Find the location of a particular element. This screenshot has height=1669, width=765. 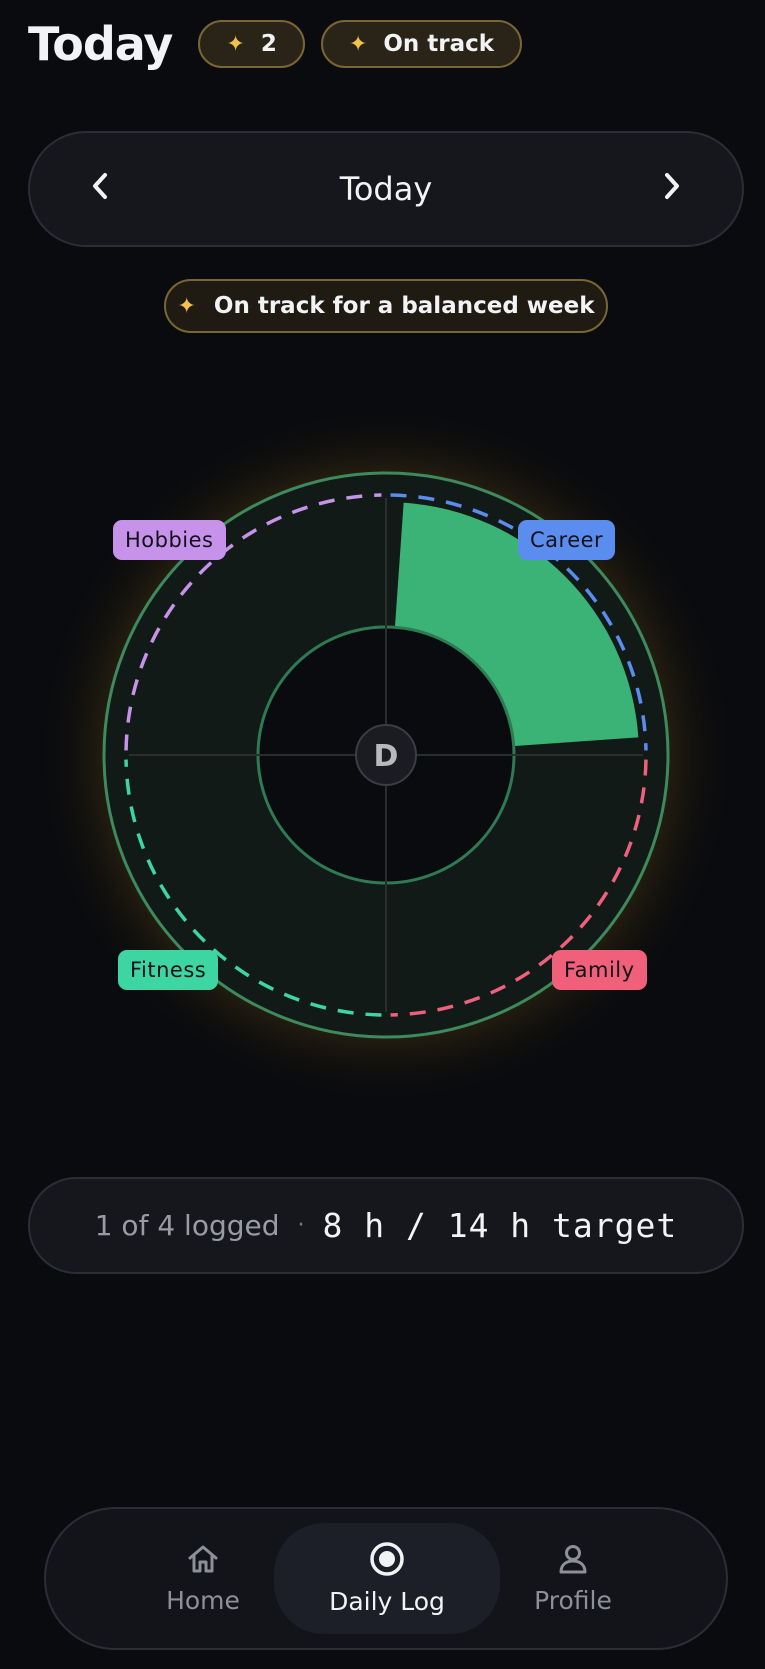

chevron-right-icon is located at coordinates (672, 189).